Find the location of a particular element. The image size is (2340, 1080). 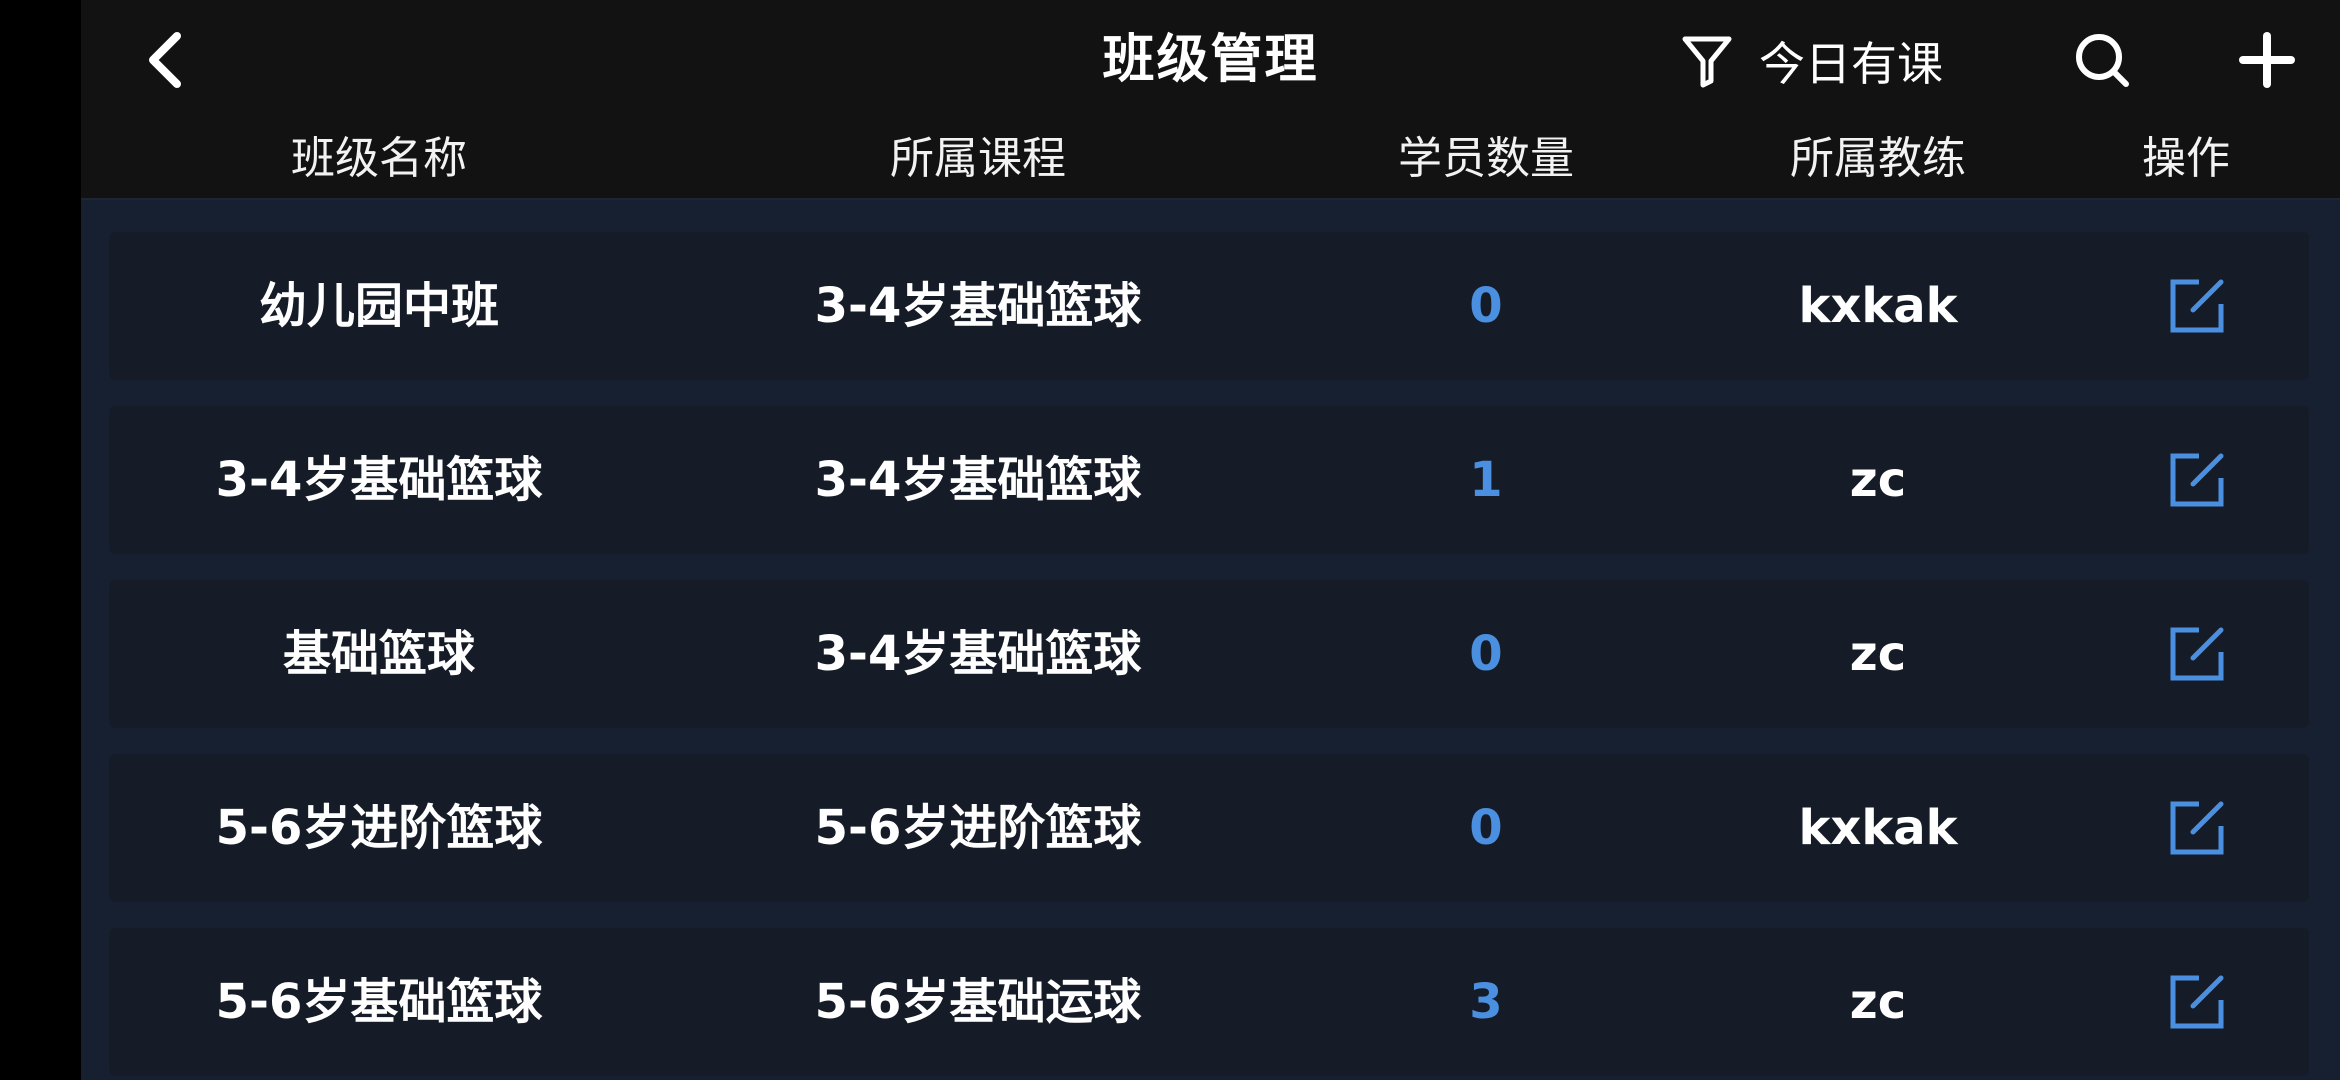

top-bar: 班级管理 今日有课 is located at coordinates (1210, 60).